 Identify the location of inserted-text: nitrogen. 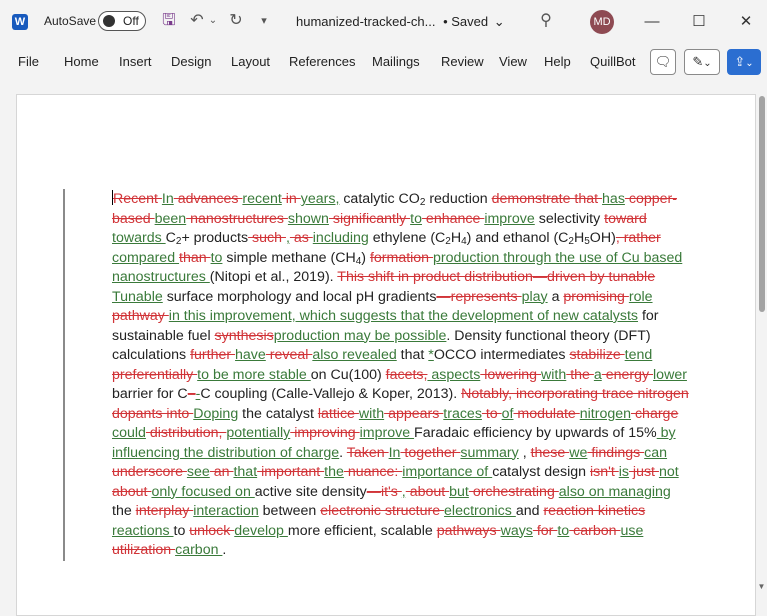
(605, 413).